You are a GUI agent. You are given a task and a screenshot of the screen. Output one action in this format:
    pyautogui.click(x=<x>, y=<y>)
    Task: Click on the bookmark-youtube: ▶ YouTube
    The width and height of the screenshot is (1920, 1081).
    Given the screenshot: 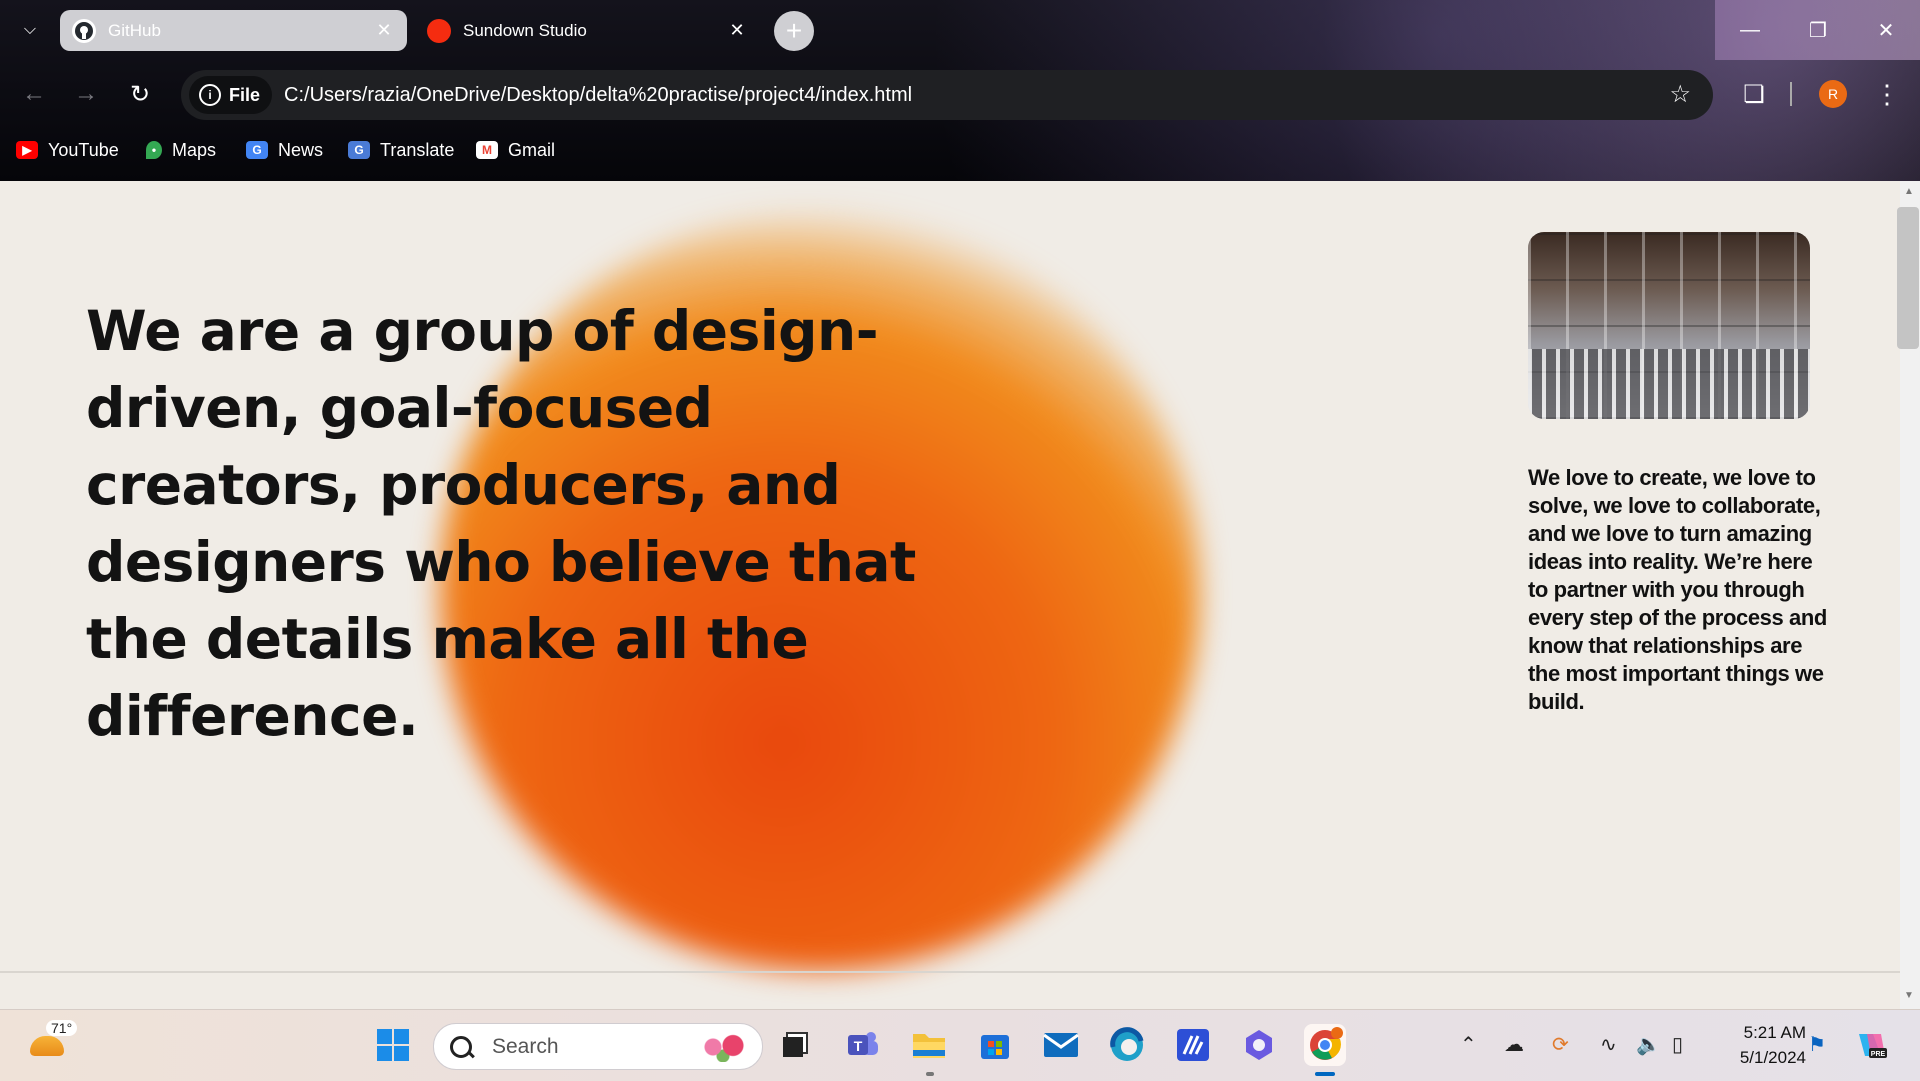 What is the action you would take?
    pyautogui.click(x=67, y=150)
    